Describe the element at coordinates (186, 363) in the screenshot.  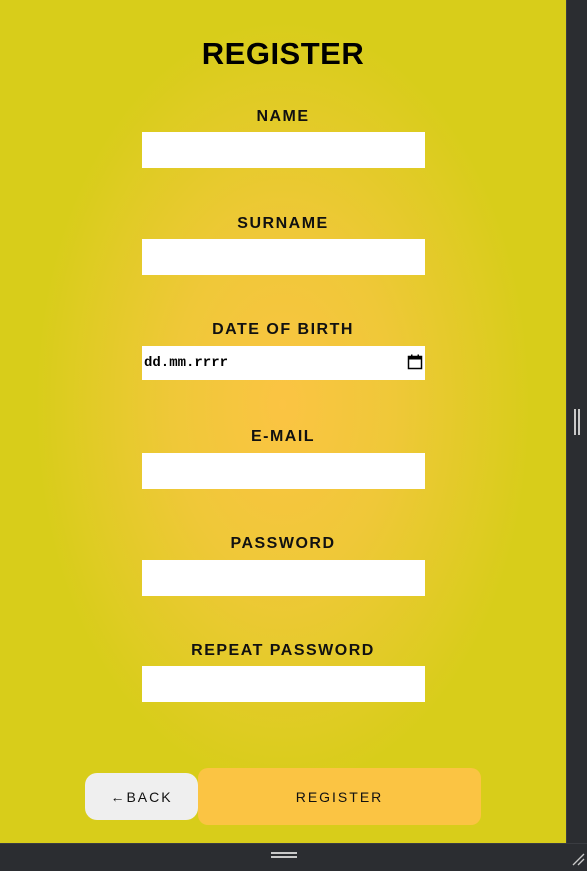
I see `date-placeholder: dd.mm.rrrr` at that location.